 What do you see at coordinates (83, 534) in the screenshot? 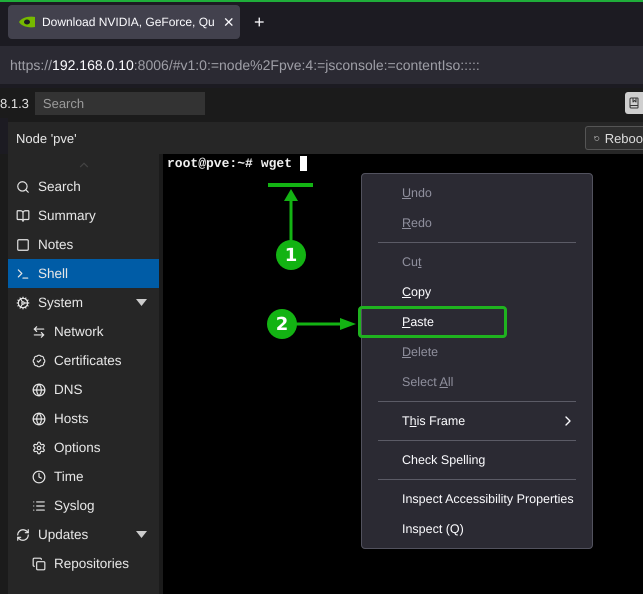
I see `sidebar-item: Updates` at bounding box center [83, 534].